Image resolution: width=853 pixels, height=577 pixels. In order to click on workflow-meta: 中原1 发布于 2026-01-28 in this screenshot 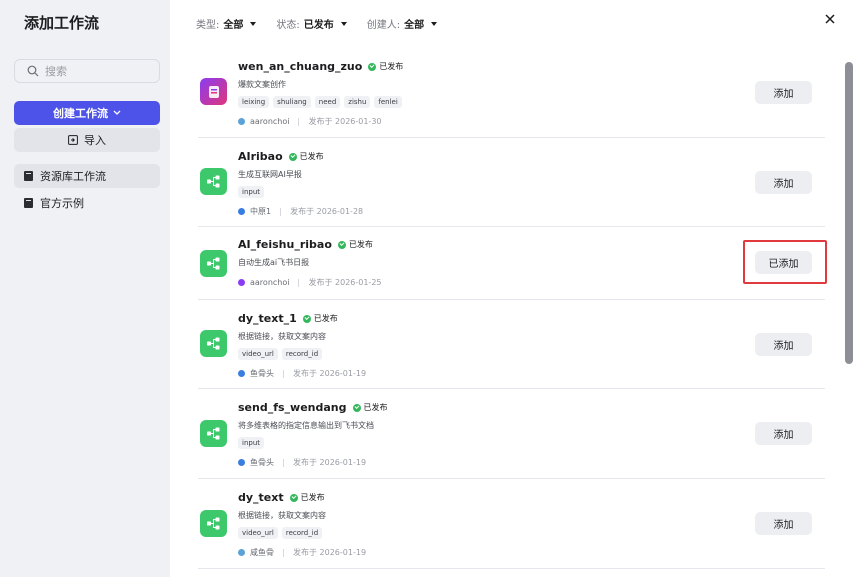, I will do `click(300, 211)`.